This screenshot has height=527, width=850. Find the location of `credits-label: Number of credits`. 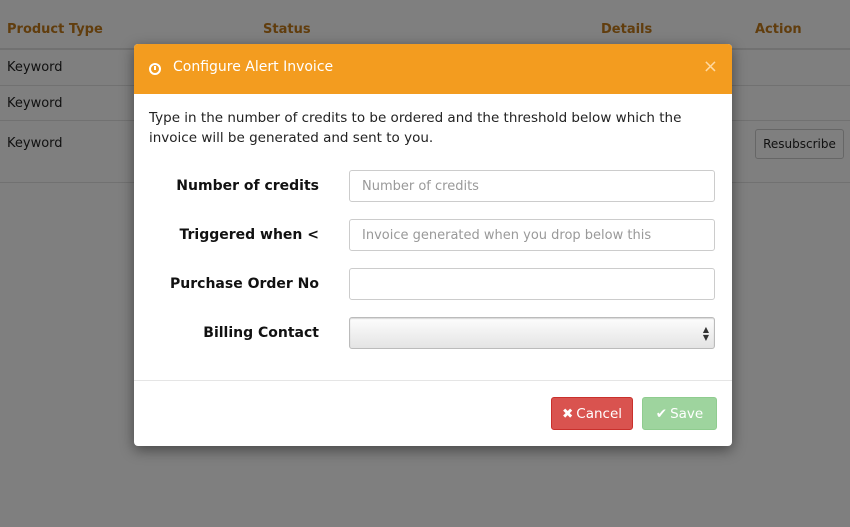

credits-label: Number of credits is located at coordinates (247, 186).